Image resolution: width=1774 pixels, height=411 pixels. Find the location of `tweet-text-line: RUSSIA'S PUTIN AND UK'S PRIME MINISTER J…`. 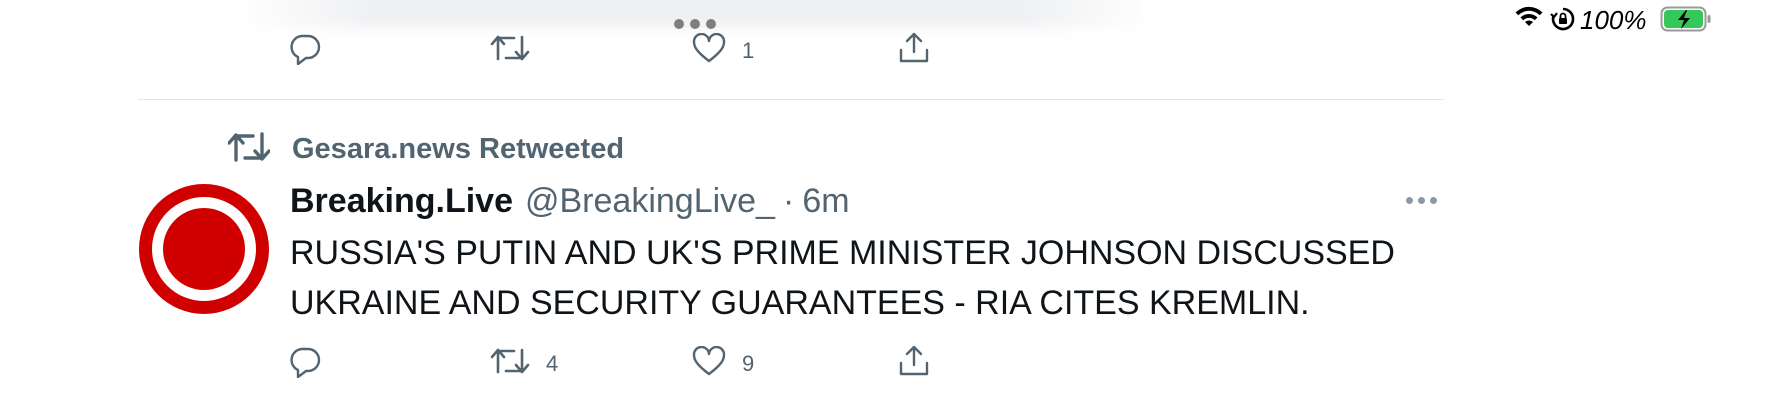

tweet-text-line: RUSSIA'S PUTIN AND UK'S PRIME MINISTER J… is located at coordinates (842, 253).